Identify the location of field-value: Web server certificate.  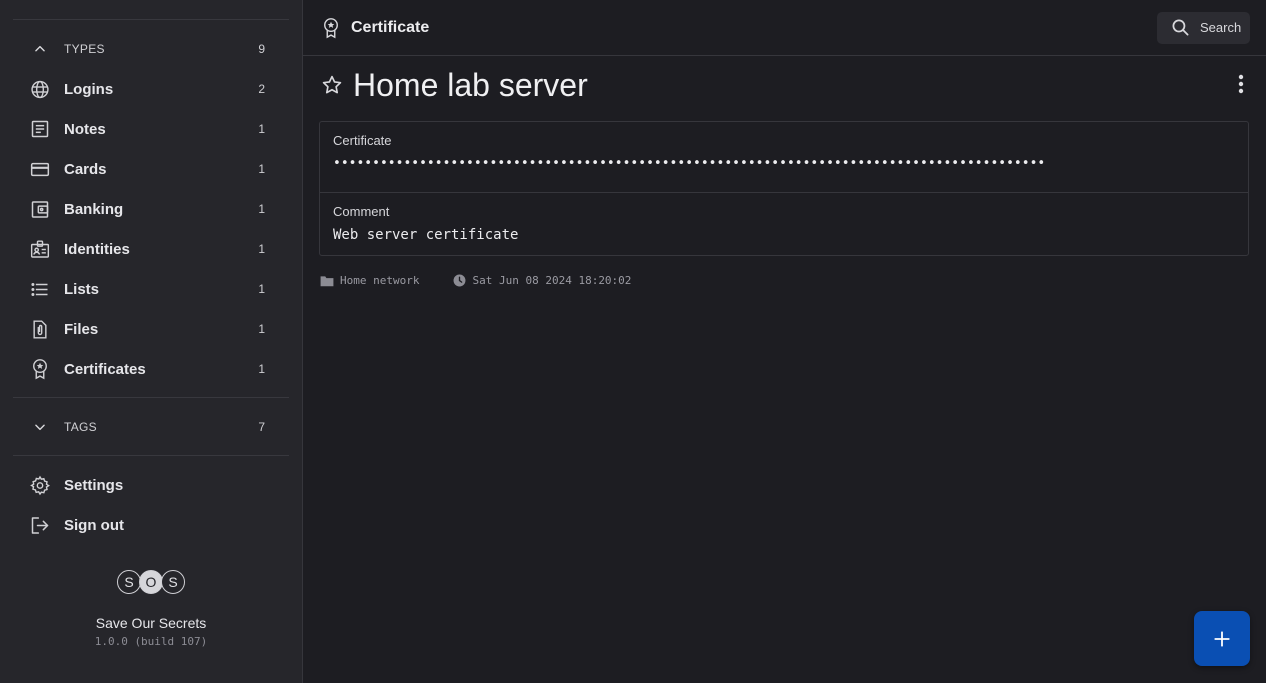
(426, 235).